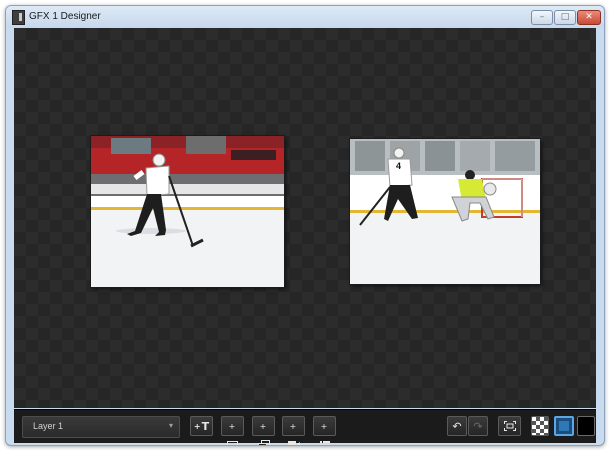 The width and height of the screenshot is (610, 450). Describe the element at coordinates (101, 427) in the screenshot. I see `layer-select: Layer 1 ▾` at that location.